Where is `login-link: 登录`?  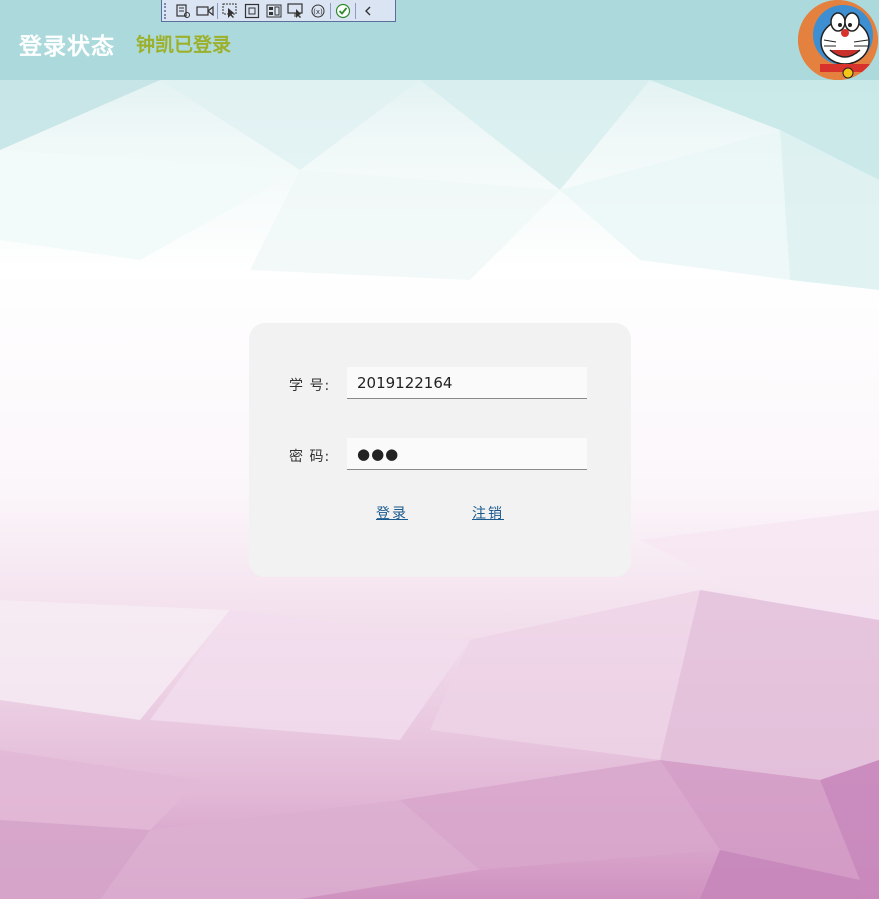 login-link: 登录 is located at coordinates (392, 513).